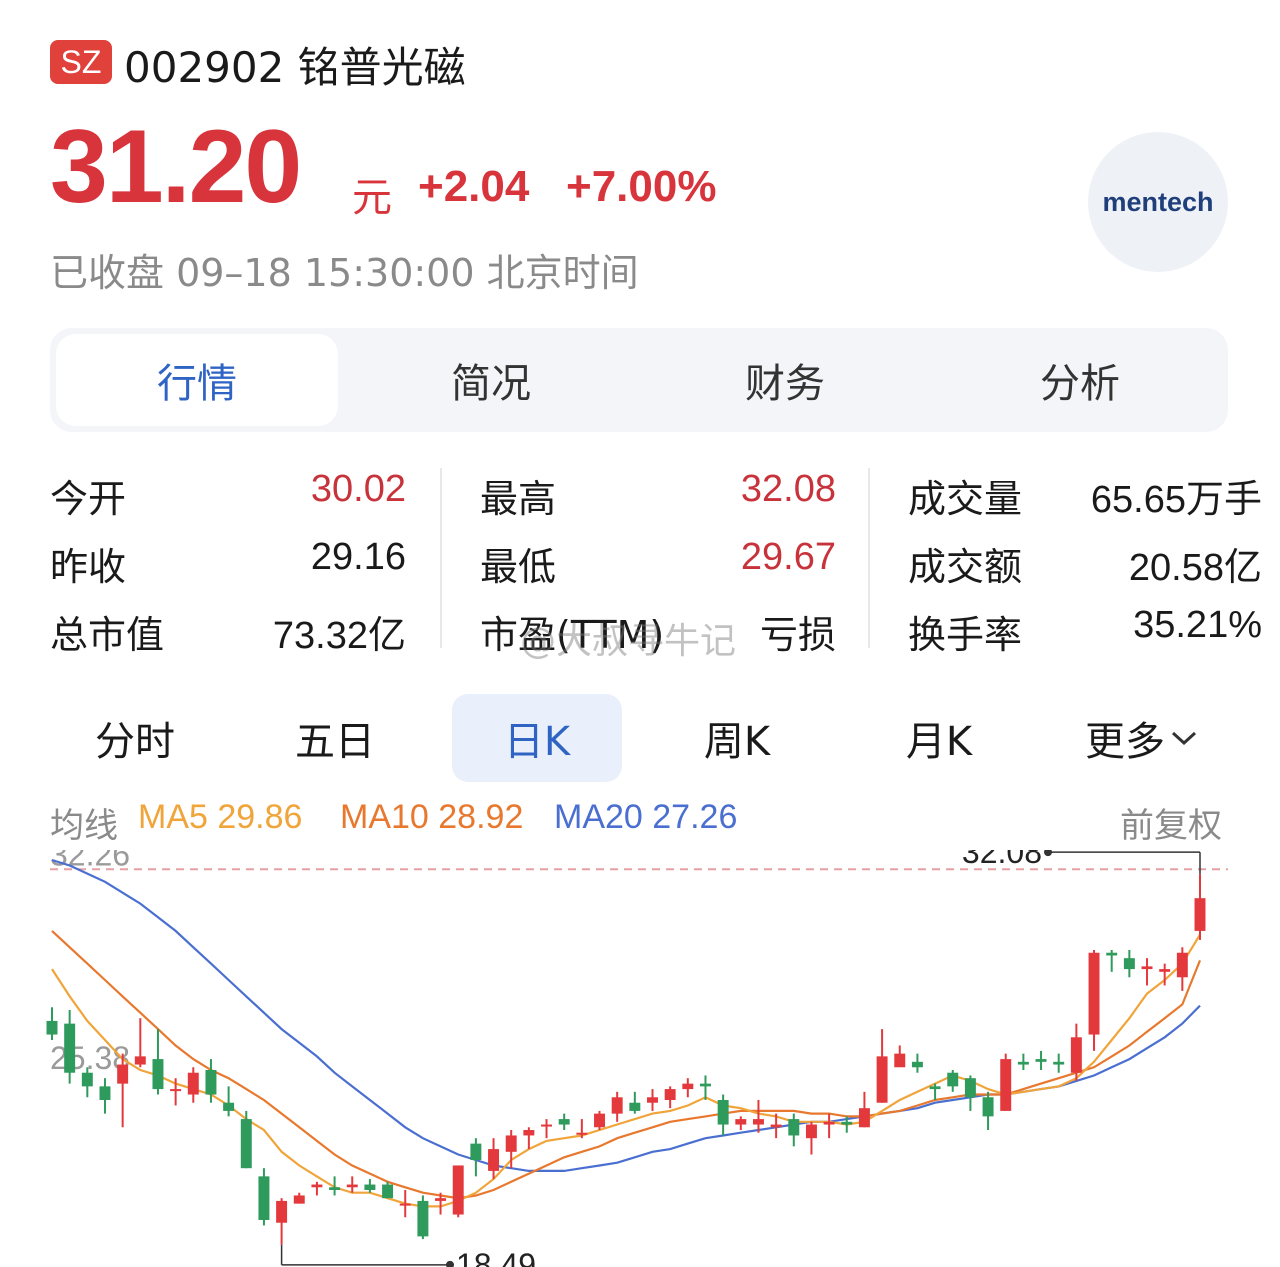 The image size is (1280, 1267). Describe the element at coordinates (965, 499) in the screenshot. I see `stat-label-volume: 成交量` at that location.